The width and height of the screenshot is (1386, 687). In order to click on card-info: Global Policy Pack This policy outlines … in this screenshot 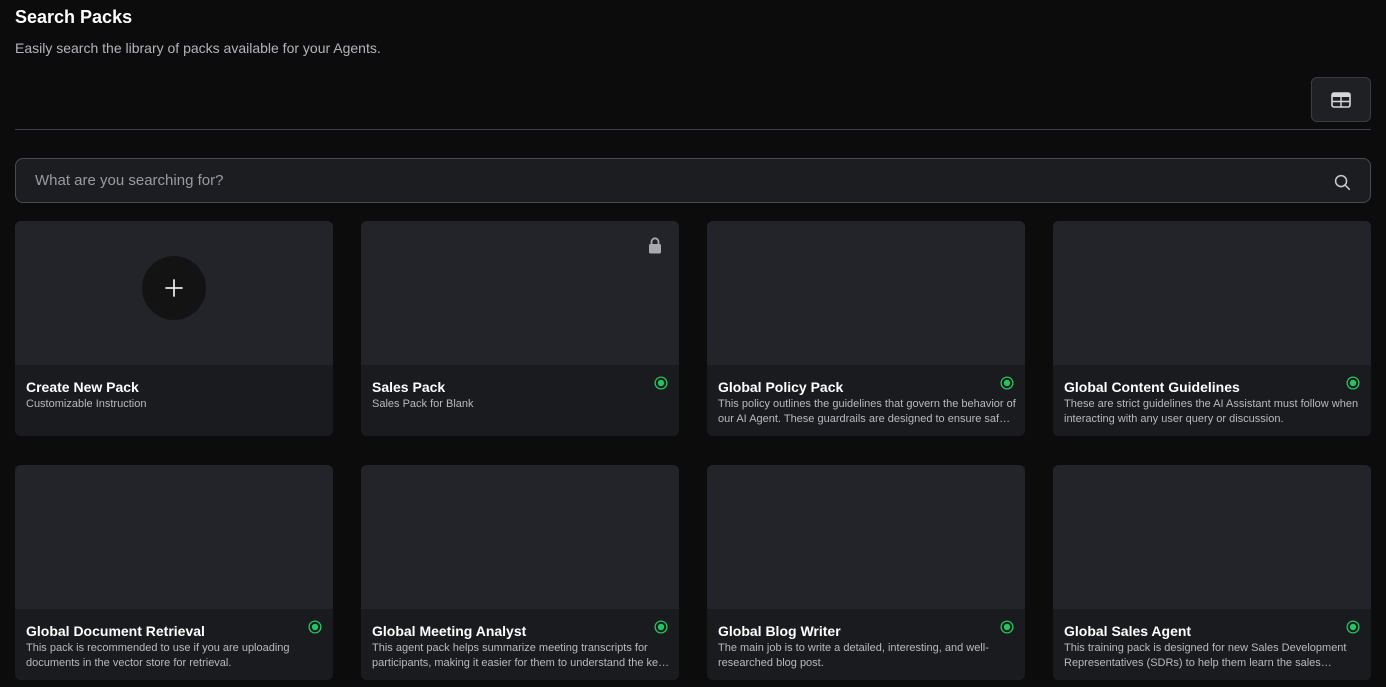, I will do `click(866, 400)`.